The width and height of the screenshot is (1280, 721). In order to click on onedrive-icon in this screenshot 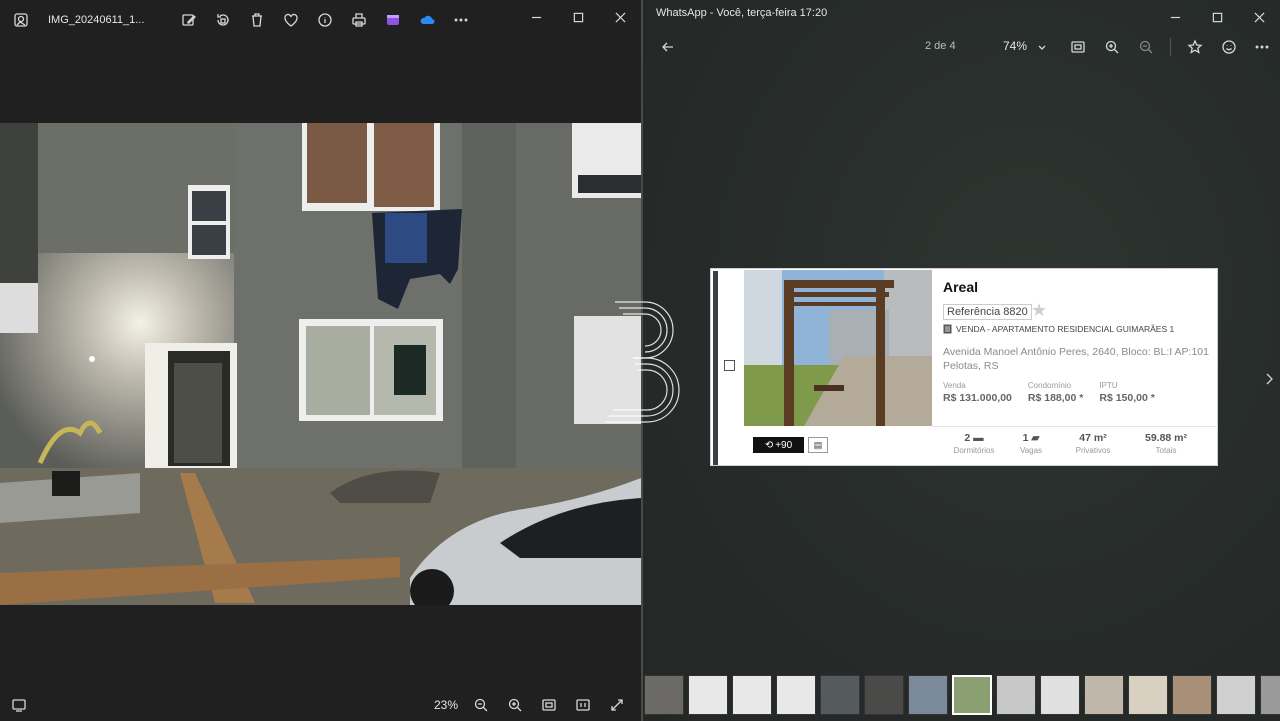, I will do `click(427, 20)`.